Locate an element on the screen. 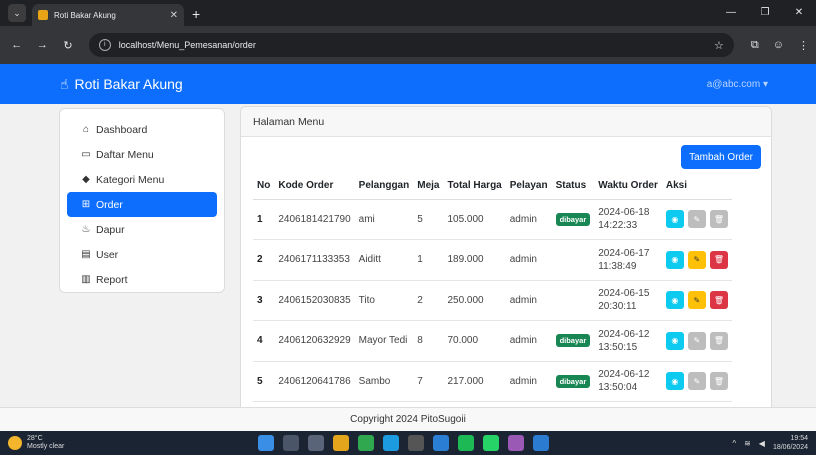 Image resolution: width=816 pixels, height=455 pixels. column-header: Total Harga is located at coordinates (474, 186).